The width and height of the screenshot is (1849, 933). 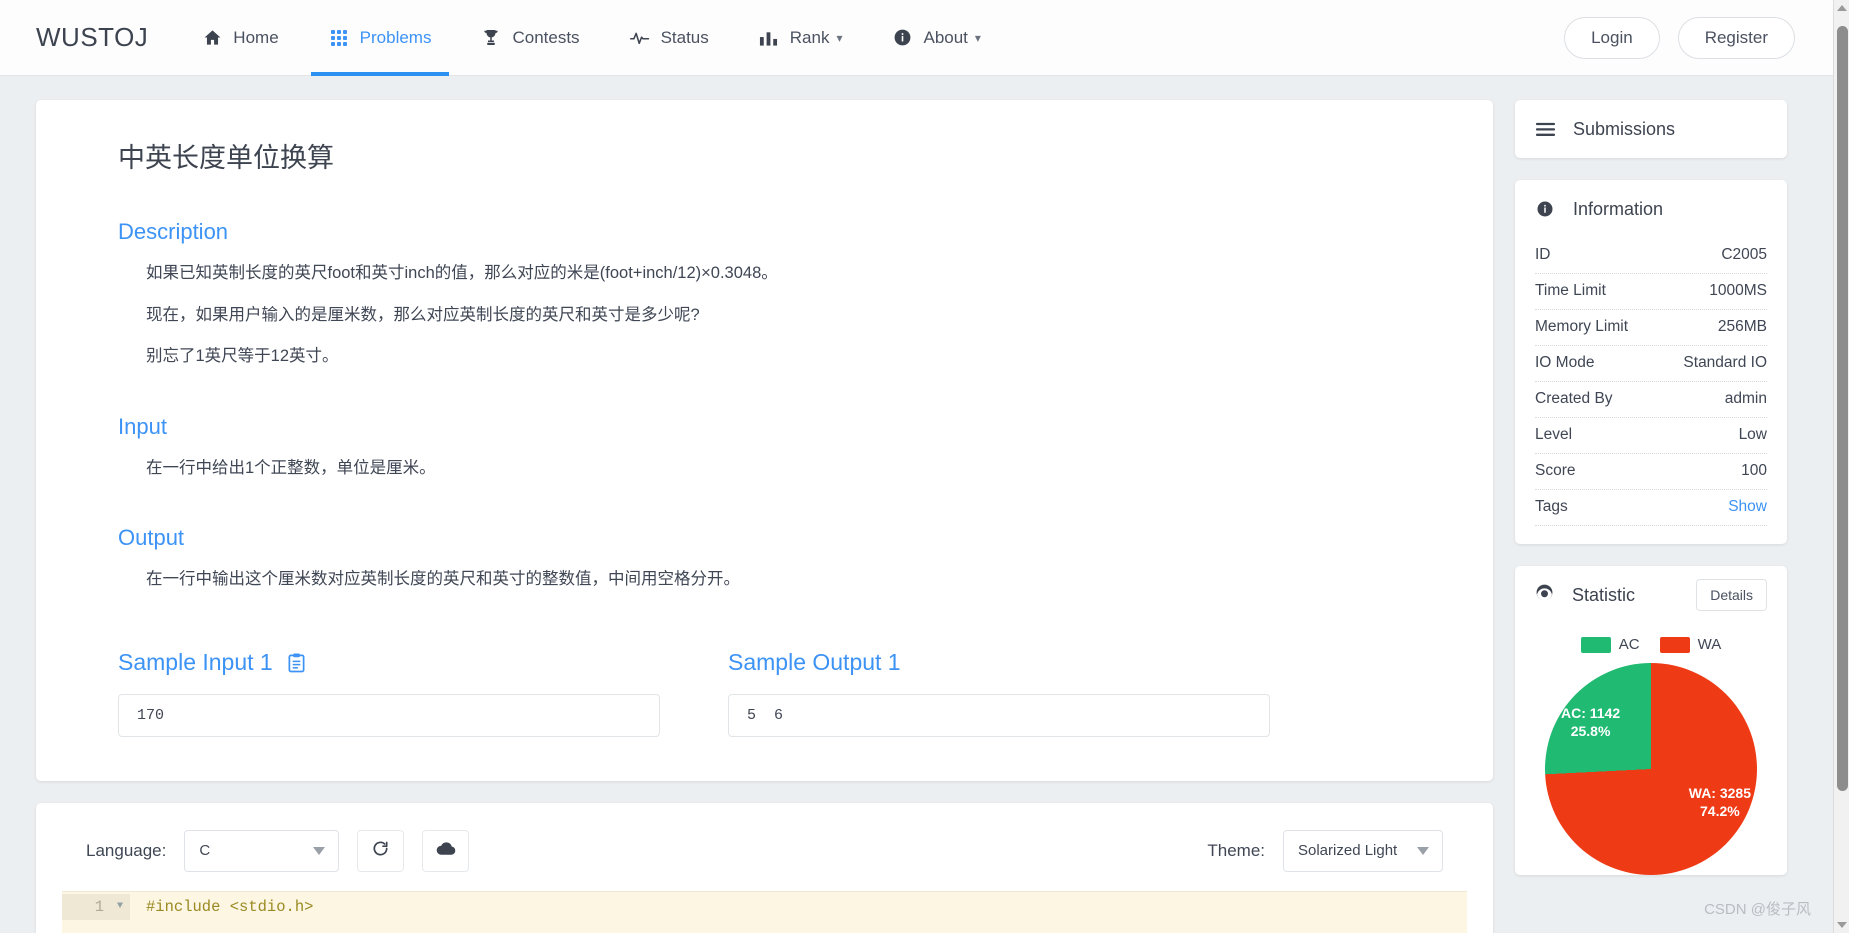 What do you see at coordinates (296, 662) in the screenshot?
I see `clipboard-copy-icon` at bounding box center [296, 662].